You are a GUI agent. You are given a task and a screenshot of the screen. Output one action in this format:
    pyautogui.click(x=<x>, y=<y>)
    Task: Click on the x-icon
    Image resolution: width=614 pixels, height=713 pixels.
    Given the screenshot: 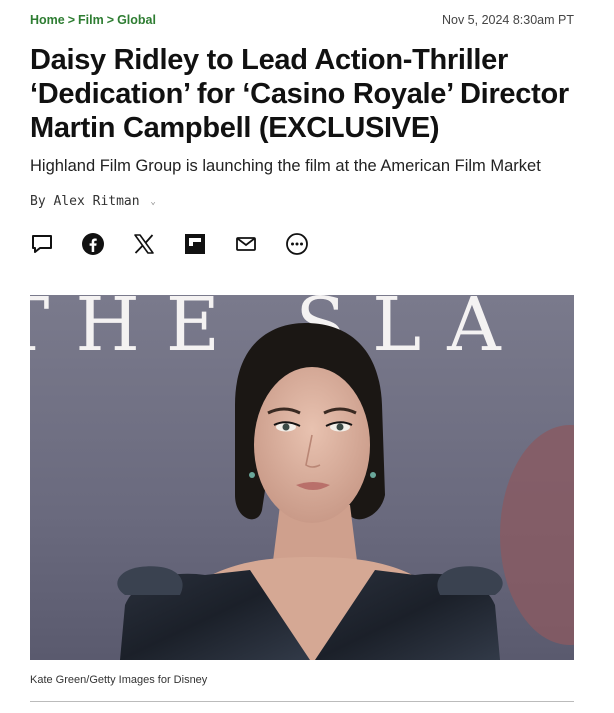 What is the action you would take?
    pyautogui.click(x=144, y=244)
    